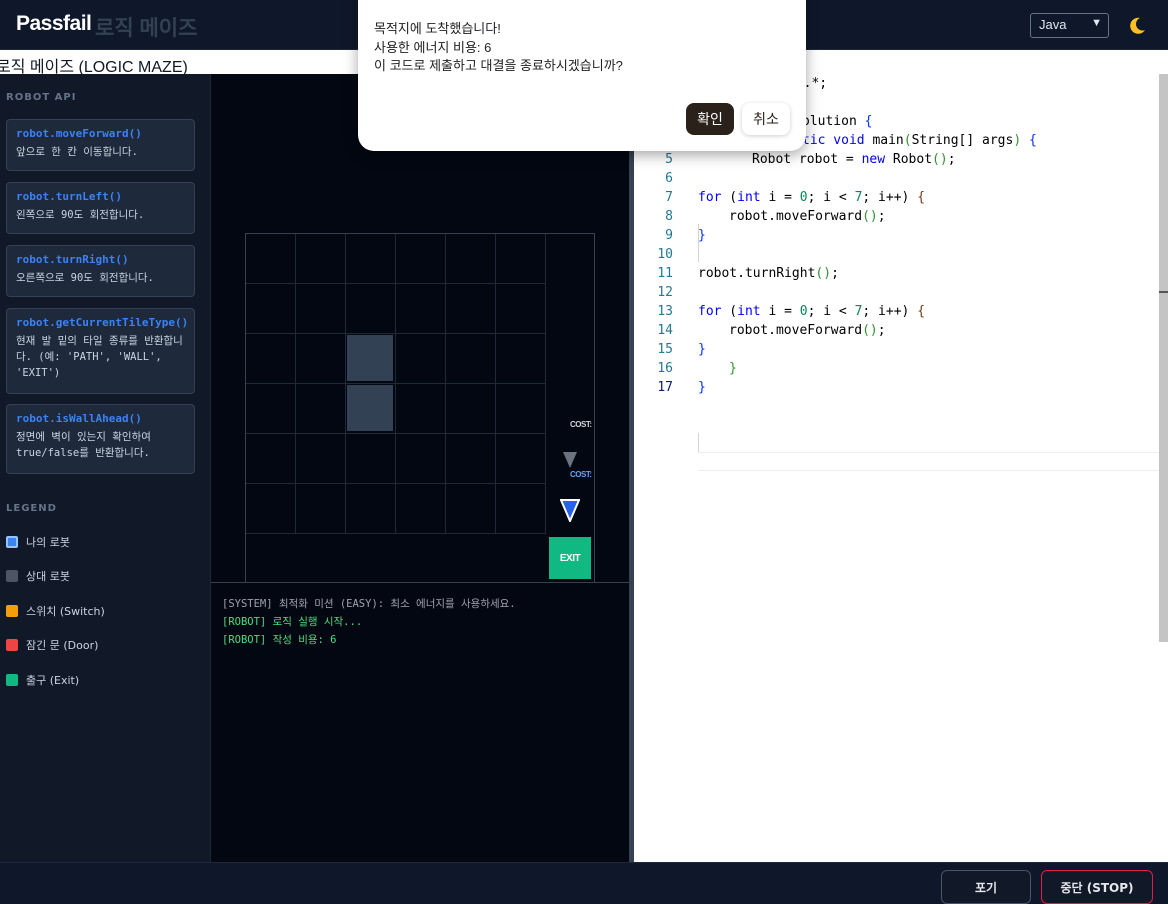 This screenshot has width=1168, height=904. What do you see at coordinates (665, 311) in the screenshot?
I see `line-number: 13` at bounding box center [665, 311].